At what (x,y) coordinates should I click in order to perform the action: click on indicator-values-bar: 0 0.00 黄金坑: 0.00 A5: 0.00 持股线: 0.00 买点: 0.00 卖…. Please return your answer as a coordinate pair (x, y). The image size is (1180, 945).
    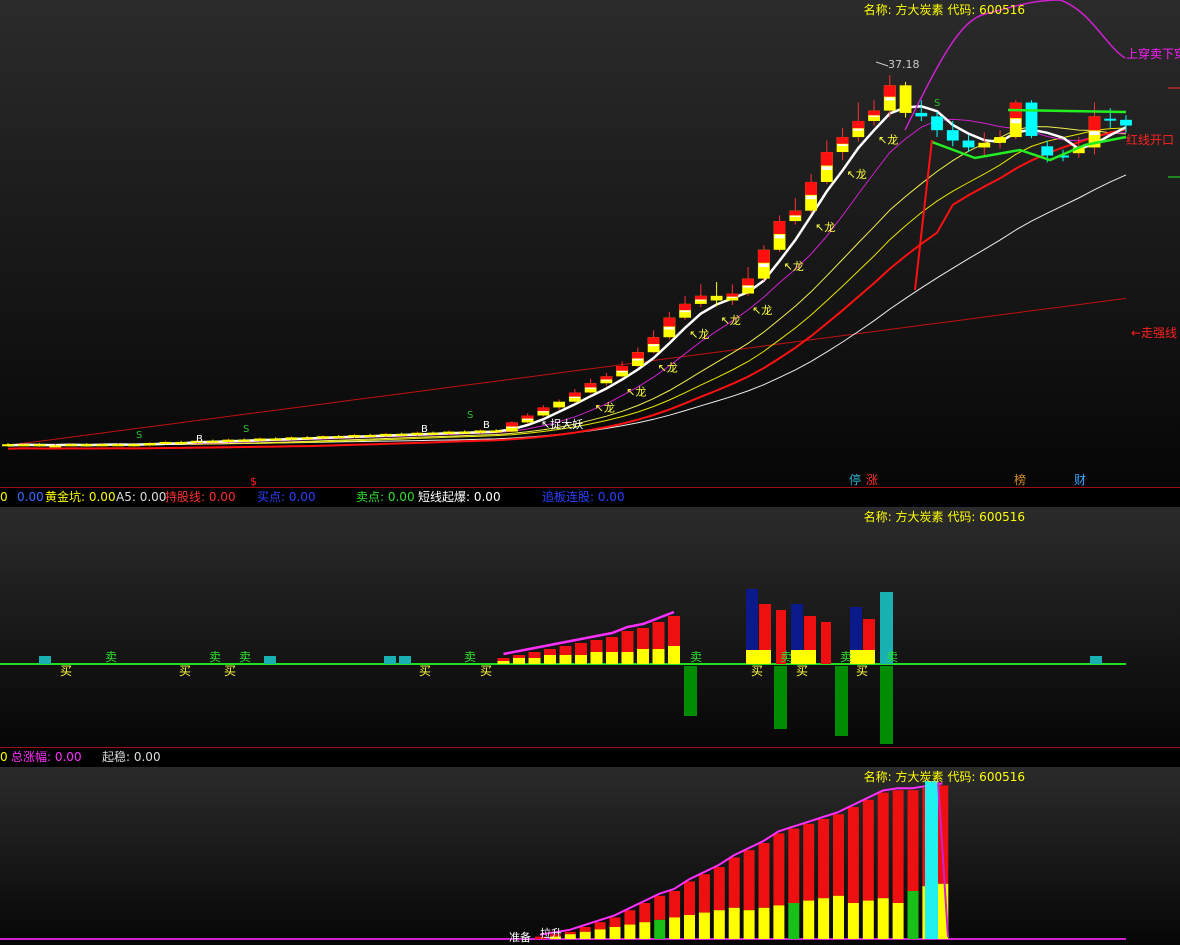
    Looking at the image, I should click on (590, 497).